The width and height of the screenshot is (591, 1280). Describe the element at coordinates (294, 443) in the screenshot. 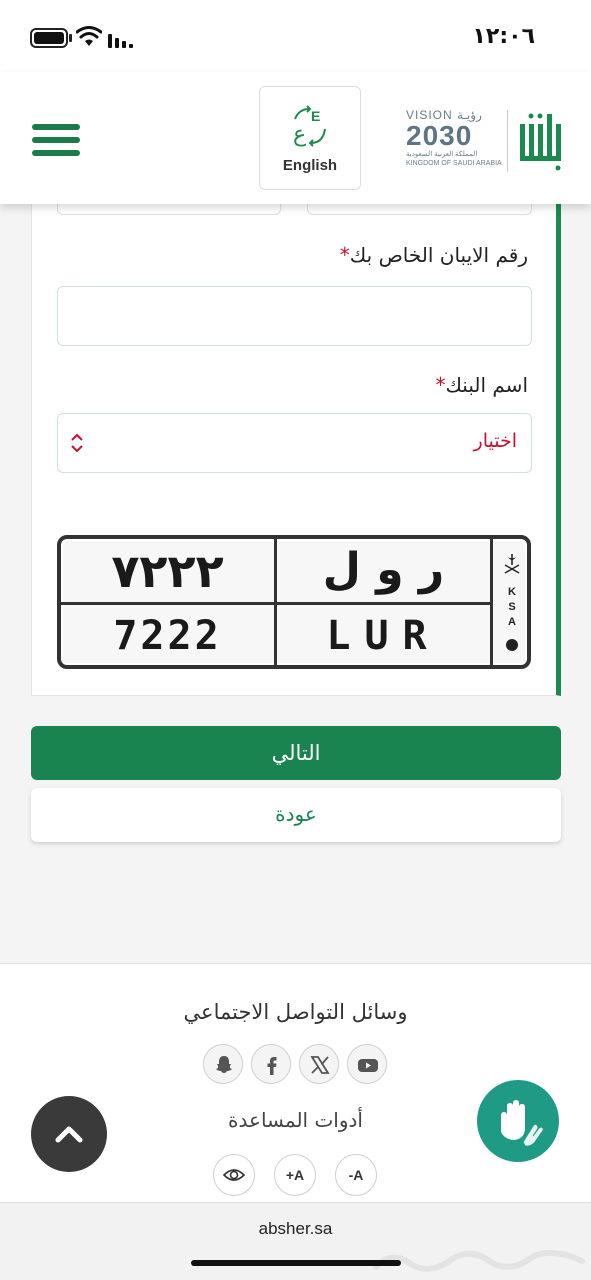

I see `bank-name-select: اختيار` at that location.